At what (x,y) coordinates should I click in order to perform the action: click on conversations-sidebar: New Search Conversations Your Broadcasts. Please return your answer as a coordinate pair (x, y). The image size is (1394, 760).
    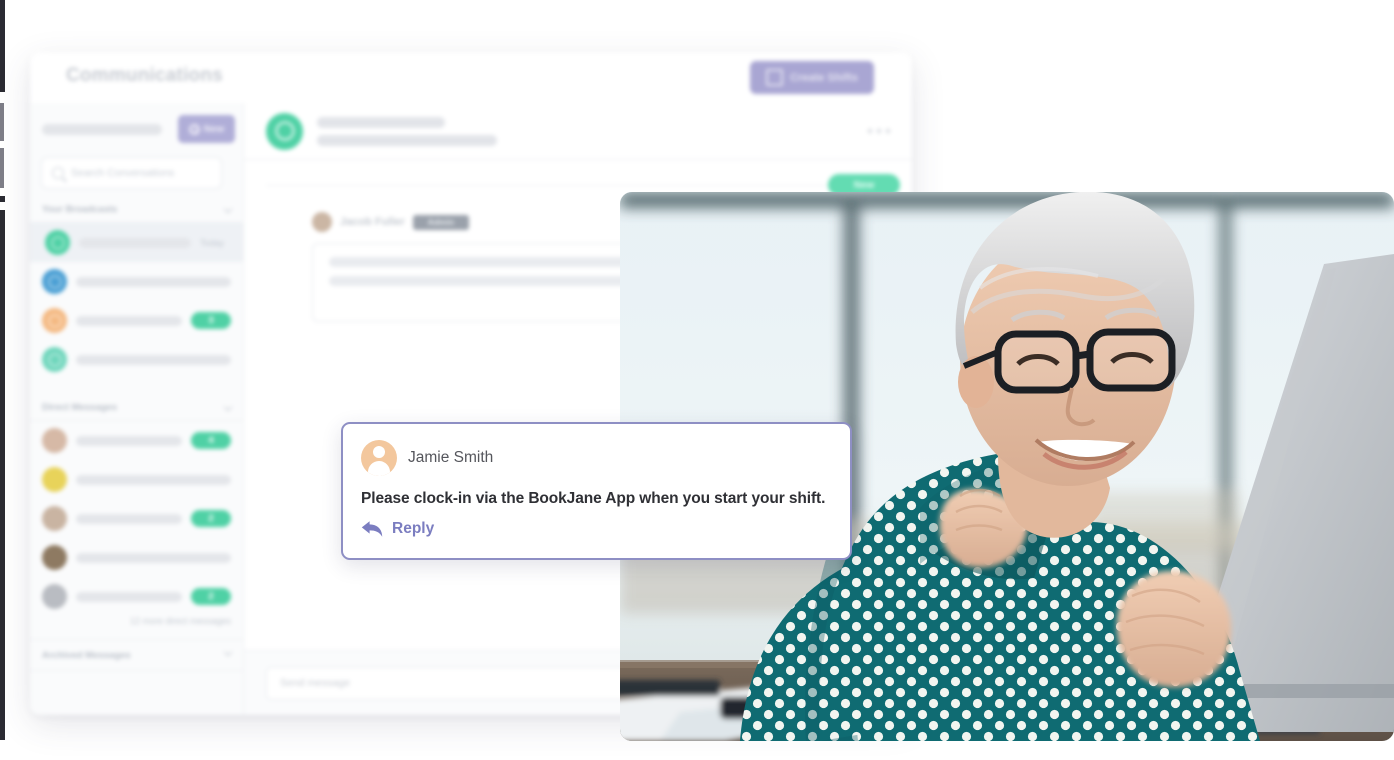
    Looking at the image, I should click on (137, 409).